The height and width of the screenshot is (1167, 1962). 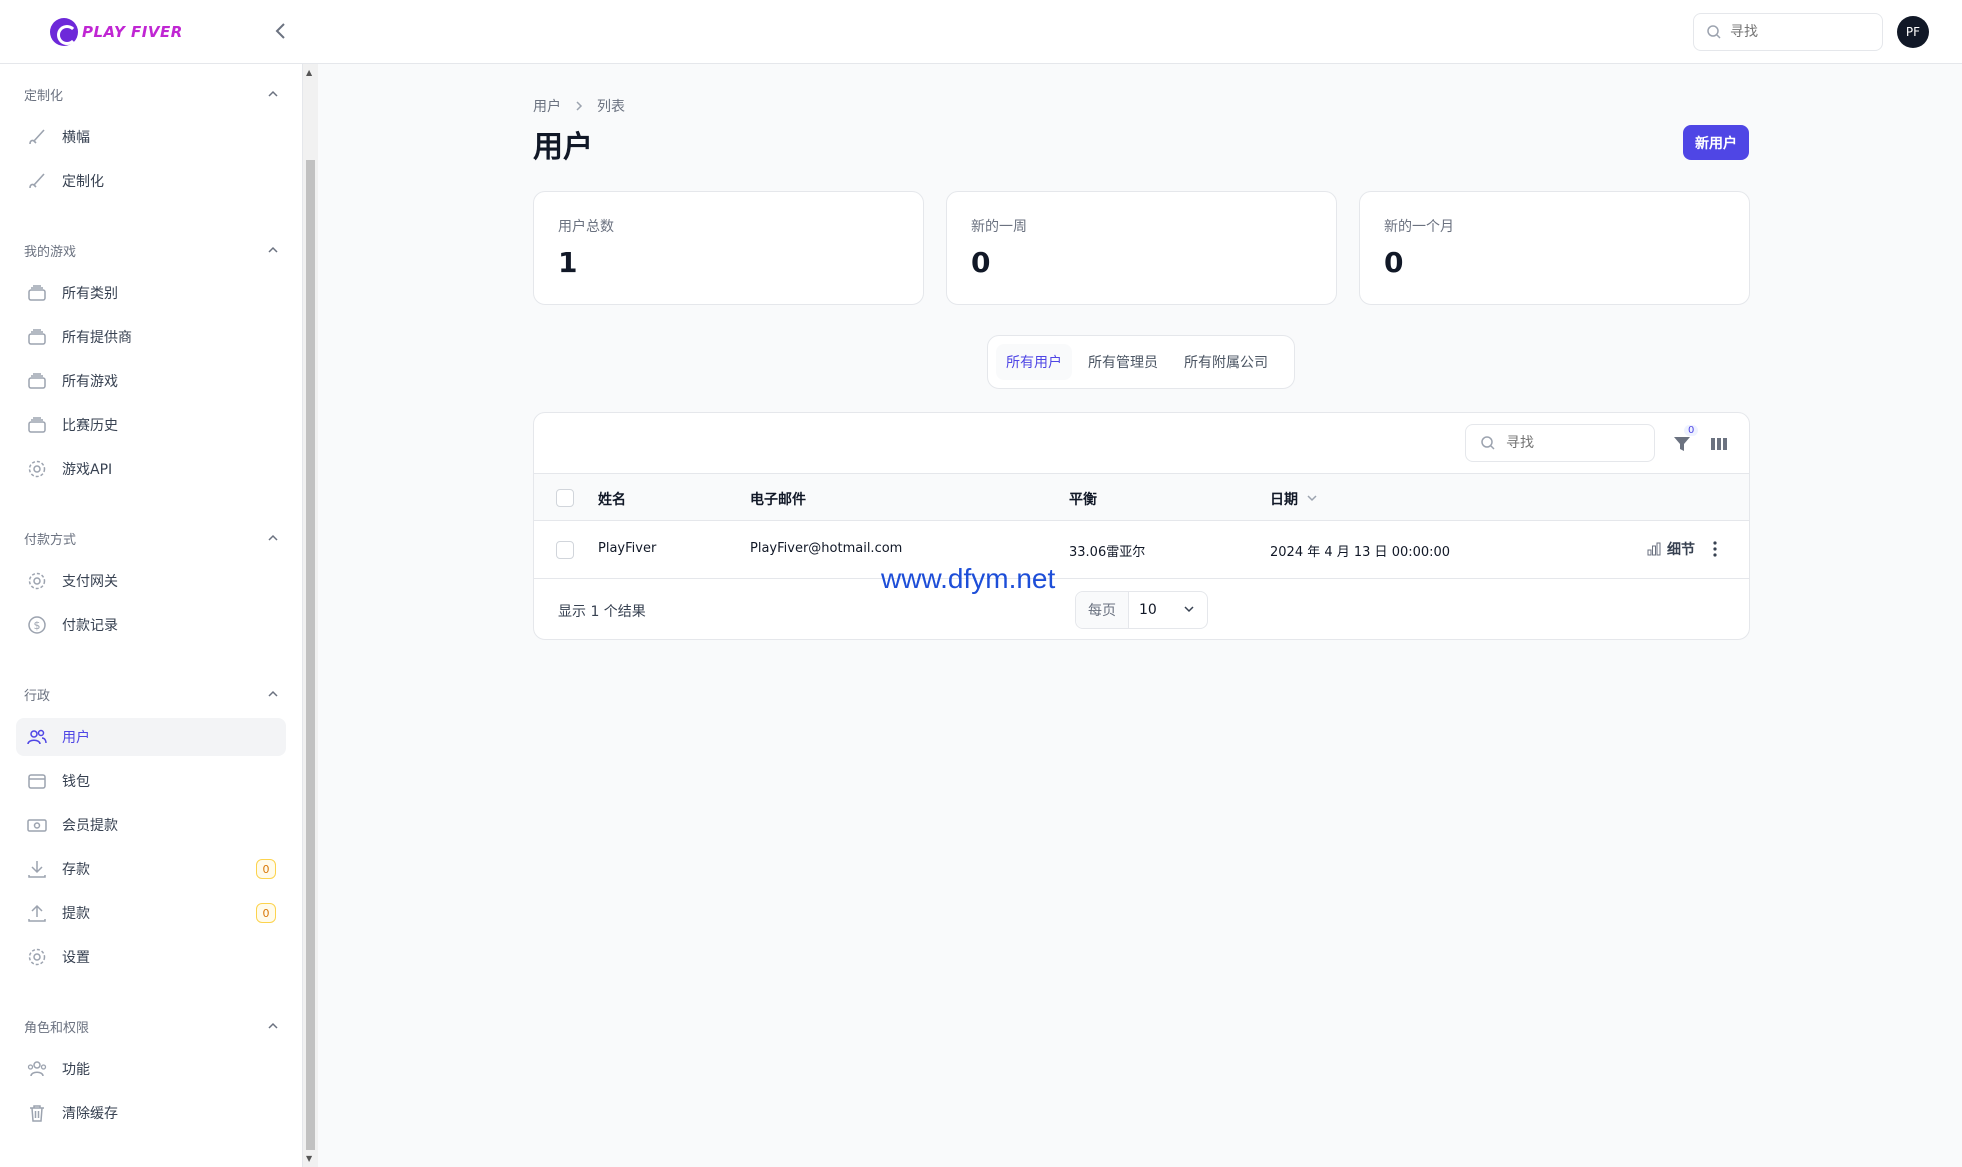 What do you see at coordinates (612, 499) in the screenshot?
I see `column-header-name: 姓名` at bounding box center [612, 499].